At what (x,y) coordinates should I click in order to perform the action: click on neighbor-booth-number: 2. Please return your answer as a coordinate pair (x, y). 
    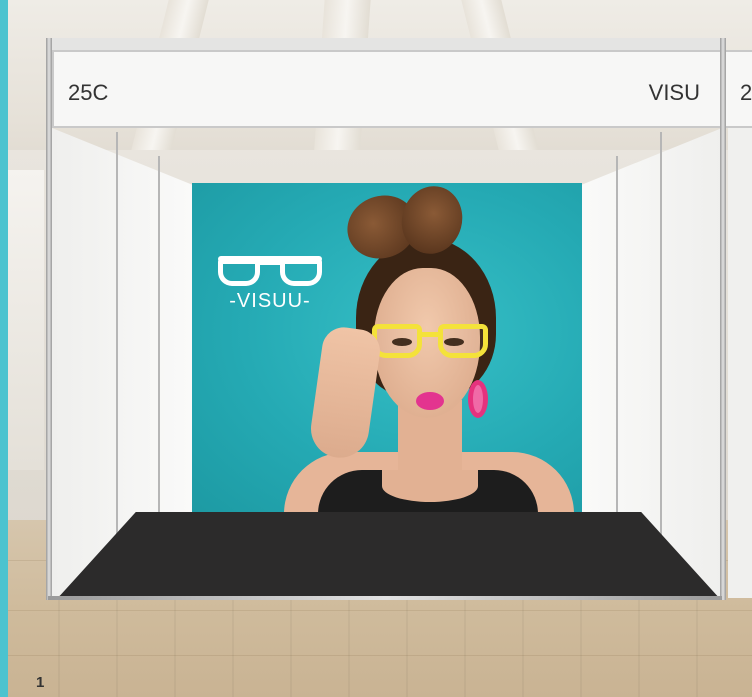
    Looking at the image, I should click on (746, 92).